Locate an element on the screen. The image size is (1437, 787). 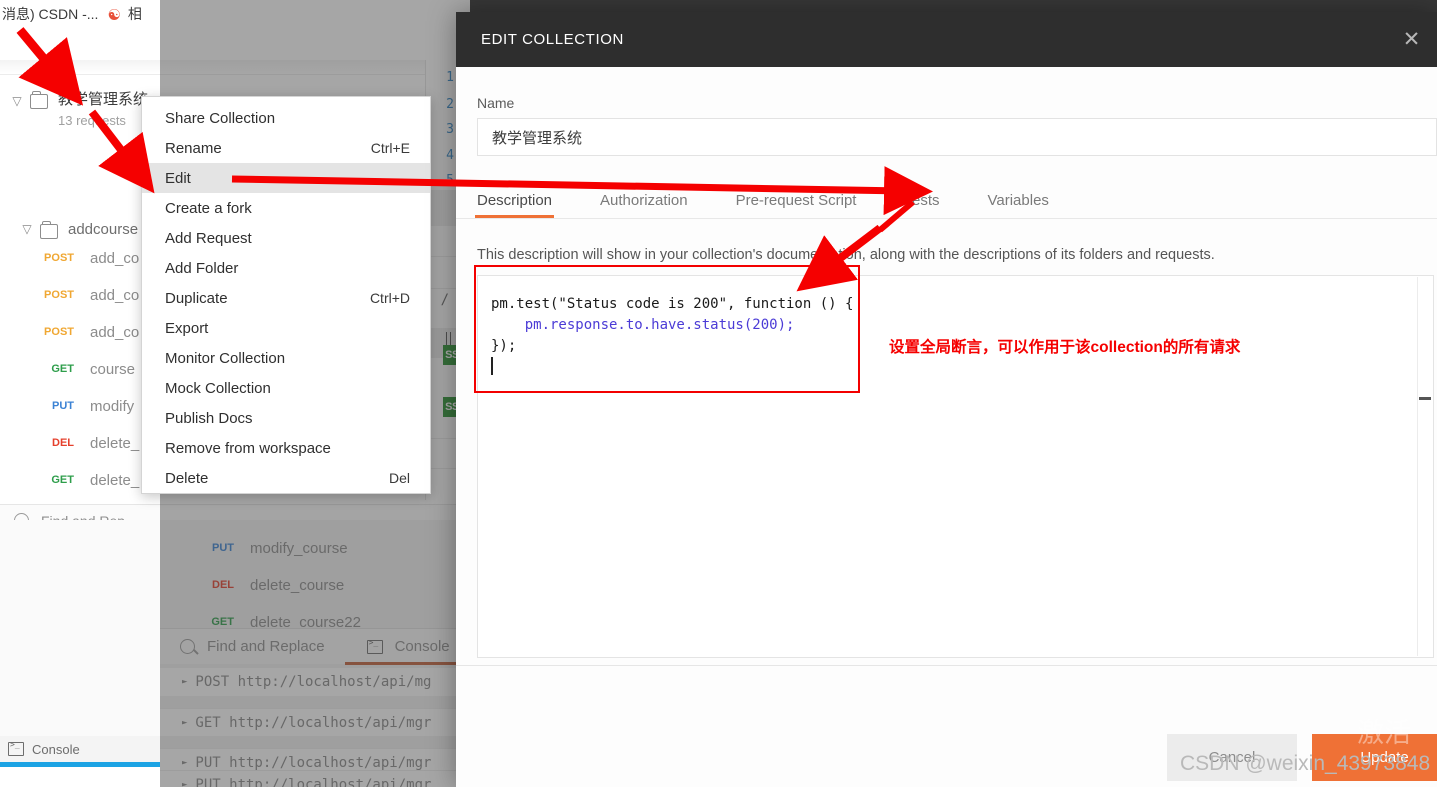
menu-item-label: Rename is located at coordinates (193, 148).